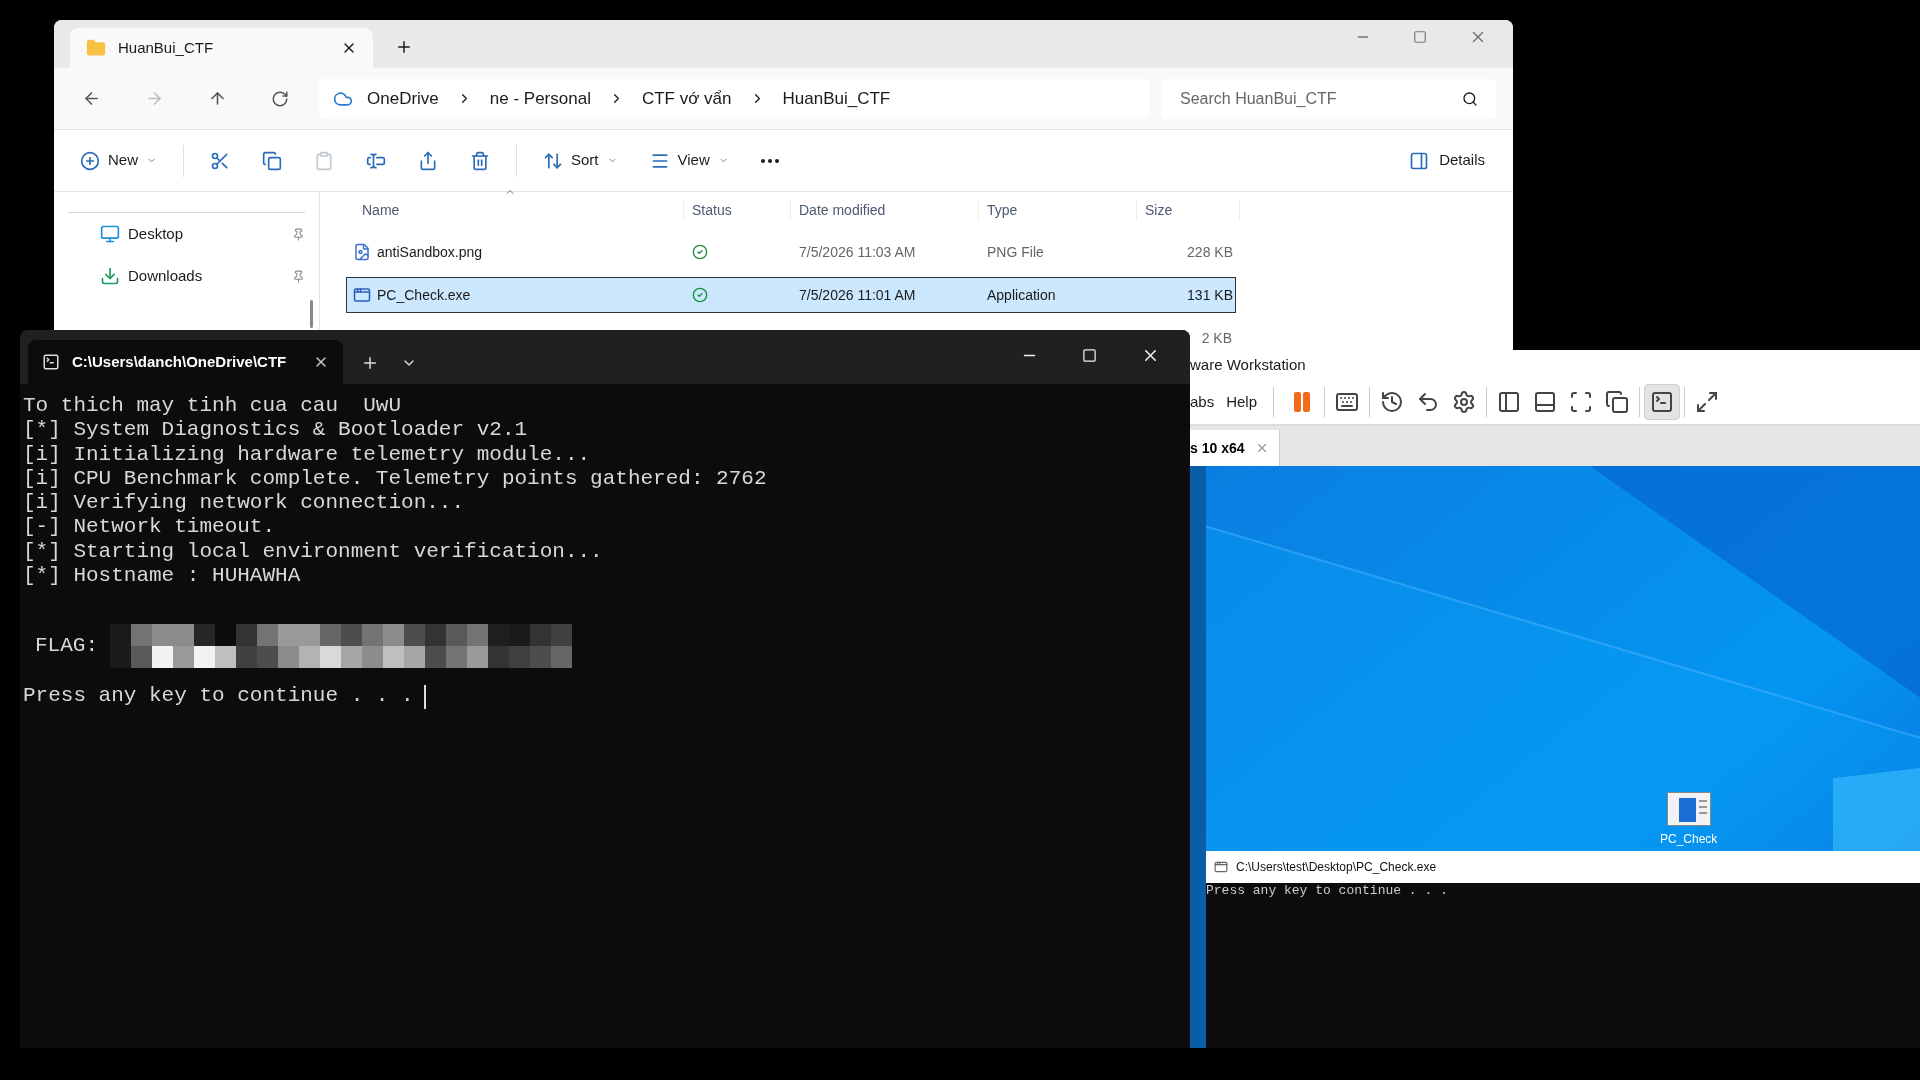 This screenshot has height=1080, width=1920. I want to click on address-bar: OneDrive ne - Personal CTF vớ vẩn HuanBui_CTF, so click(734, 98).